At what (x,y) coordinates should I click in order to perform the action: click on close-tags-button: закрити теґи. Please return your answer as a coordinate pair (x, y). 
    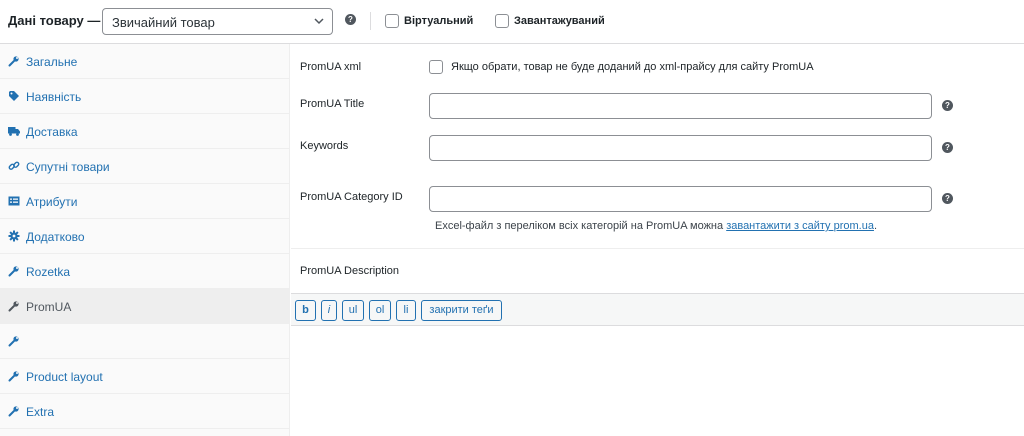
    Looking at the image, I should click on (461, 310).